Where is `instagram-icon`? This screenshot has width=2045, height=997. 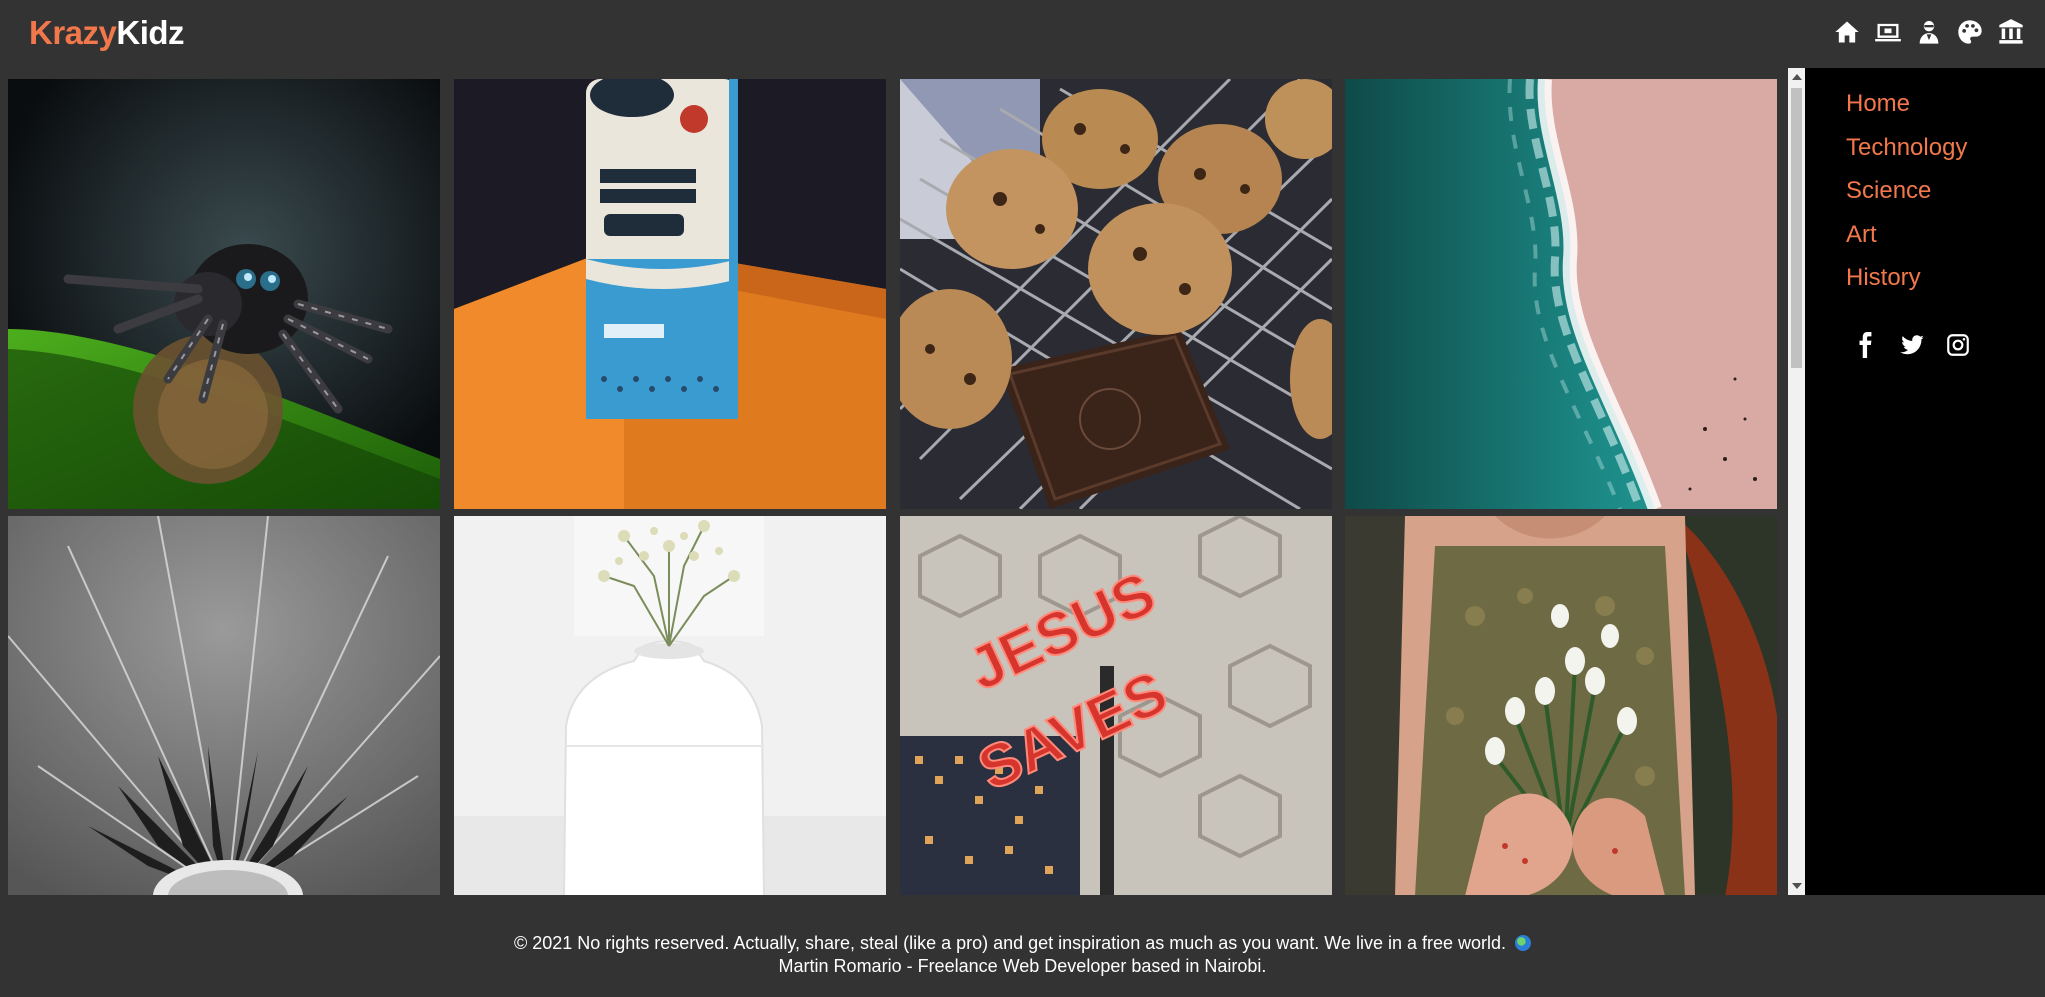
instagram-icon is located at coordinates (1958, 345).